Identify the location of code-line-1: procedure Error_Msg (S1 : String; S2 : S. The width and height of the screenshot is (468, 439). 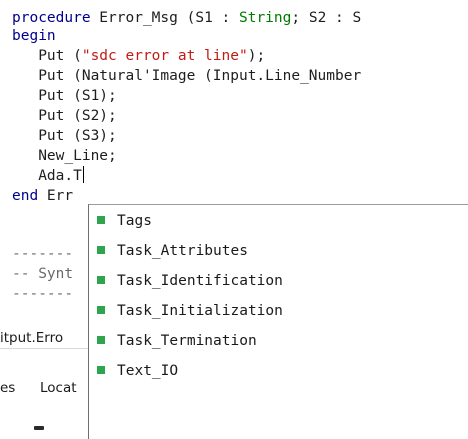
(186, 18).